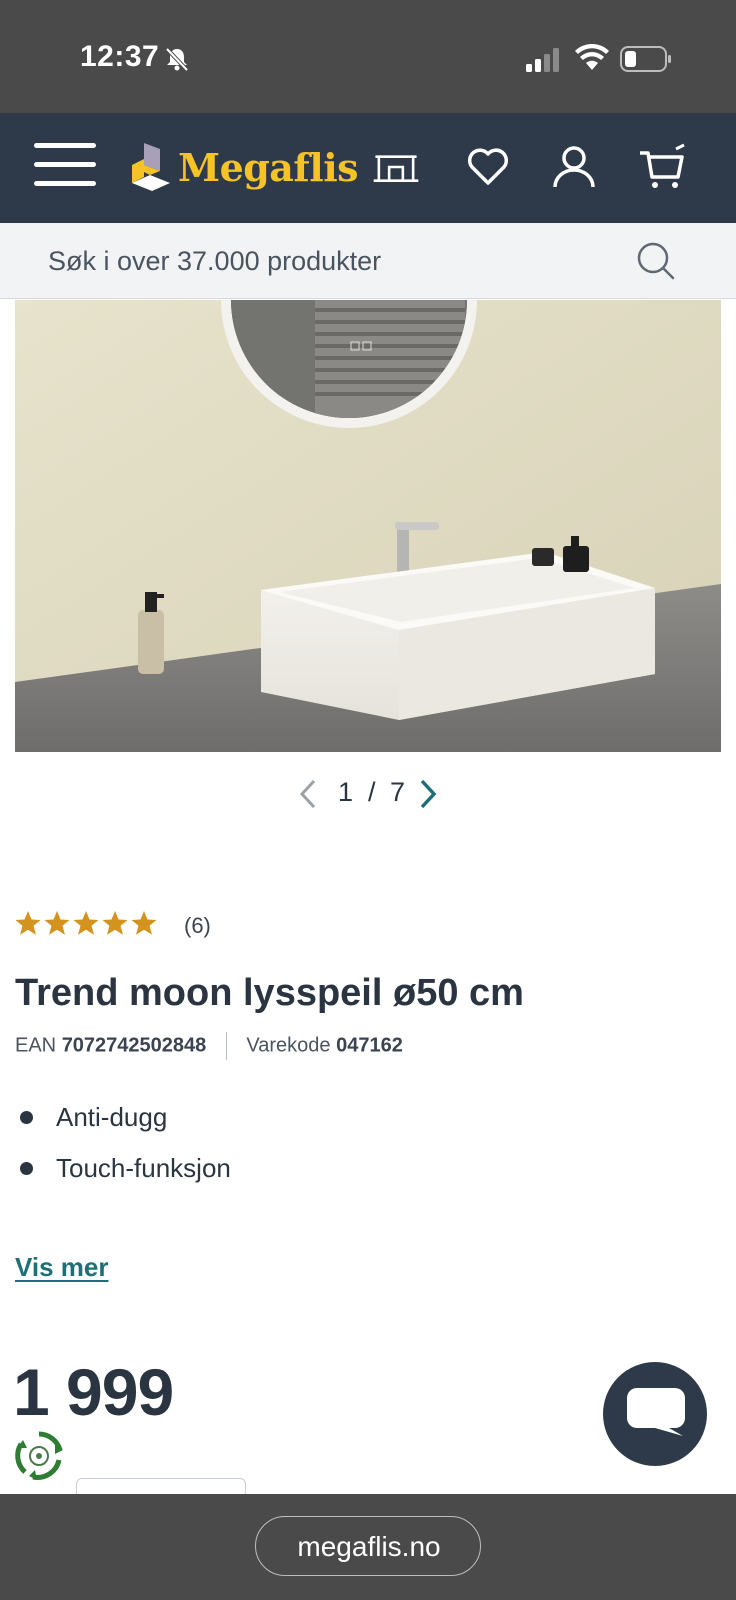 The image size is (736, 1600). What do you see at coordinates (656, 261) in the screenshot?
I see `search-icon` at bounding box center [656, 261].